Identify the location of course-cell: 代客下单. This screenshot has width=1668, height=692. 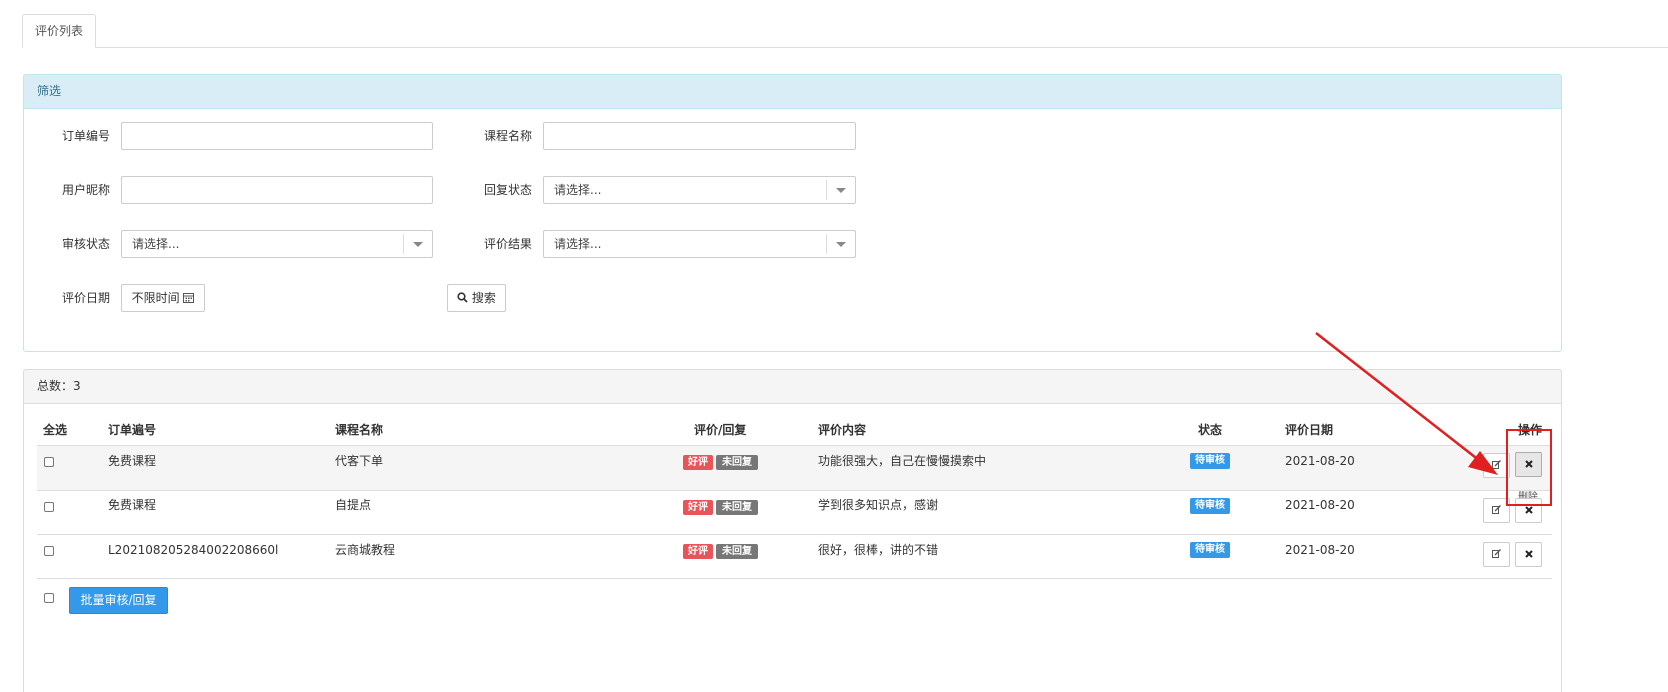
(359, 461).